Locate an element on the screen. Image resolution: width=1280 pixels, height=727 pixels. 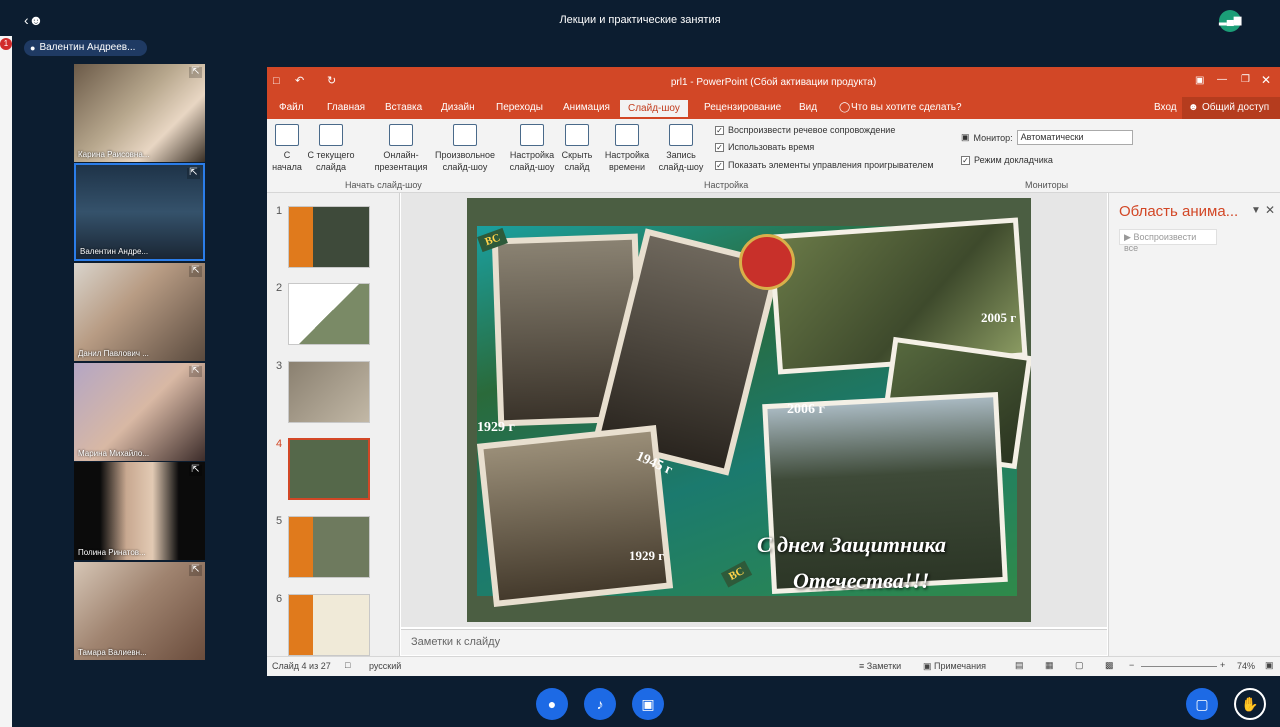
notes-pane: Заметки к слайду is located at coordinates (754, 642).